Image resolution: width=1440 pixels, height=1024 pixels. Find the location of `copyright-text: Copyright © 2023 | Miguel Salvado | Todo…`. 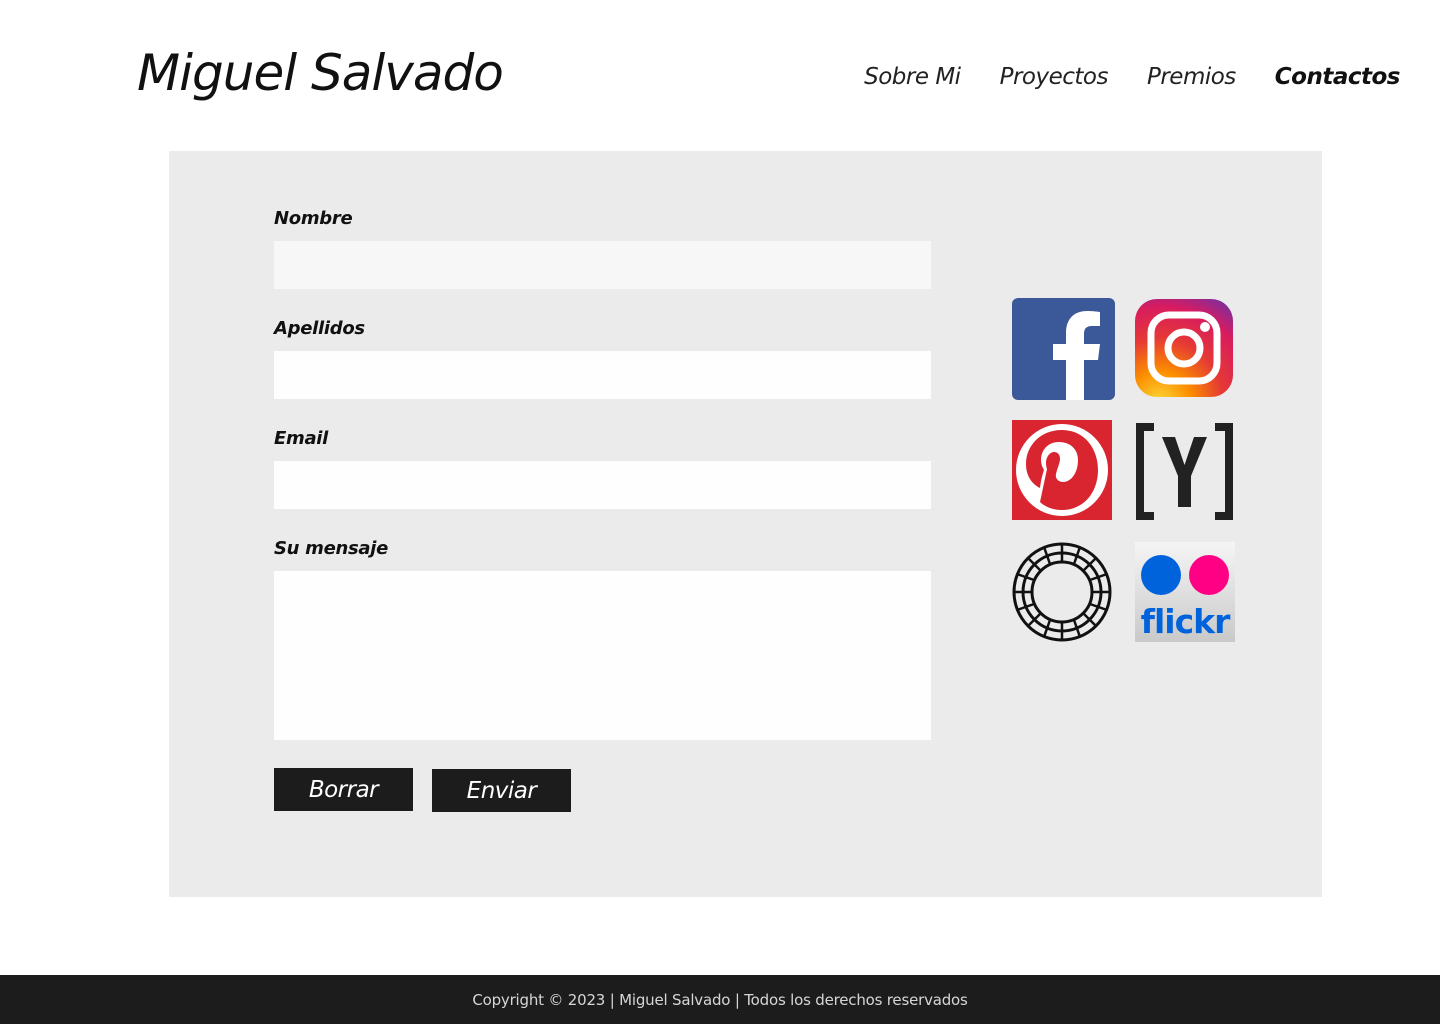

copyright-text: Copyright © 2023 | Miguel Salvado | Todo… is located at coordinates (720, 999).